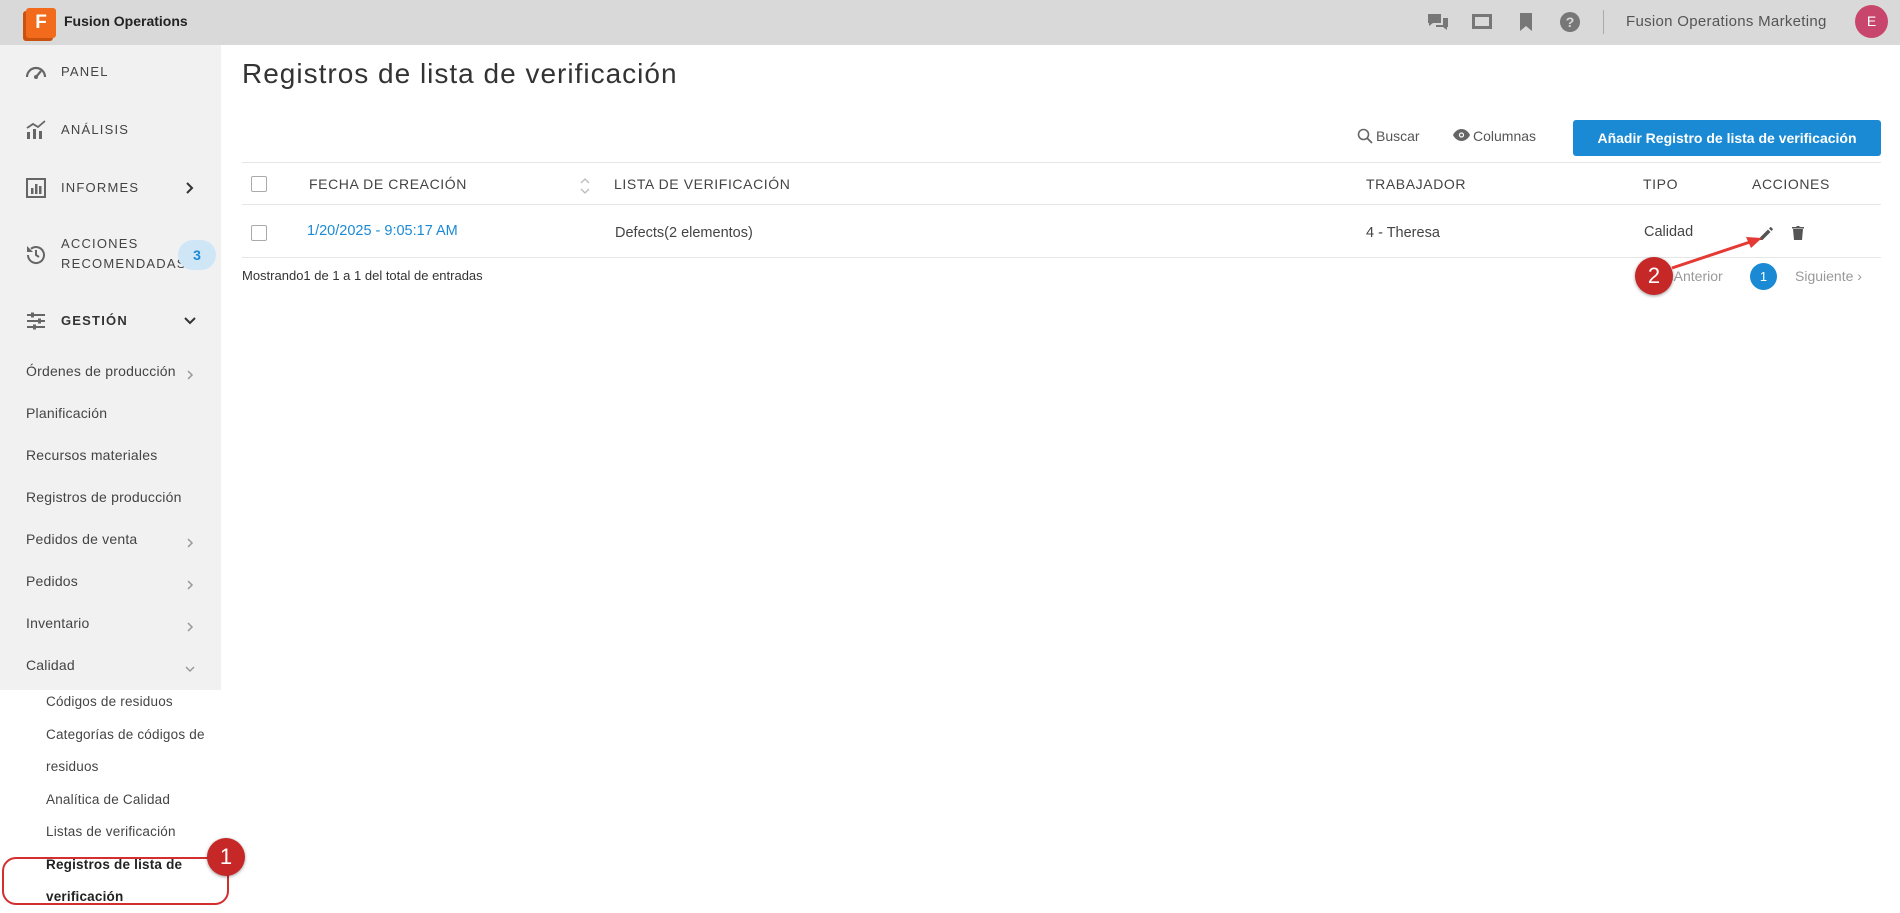  Describe the element at coordinates (460, 73) in the screenshot. I see `page-title: Registros de lista de verificación` at that location.